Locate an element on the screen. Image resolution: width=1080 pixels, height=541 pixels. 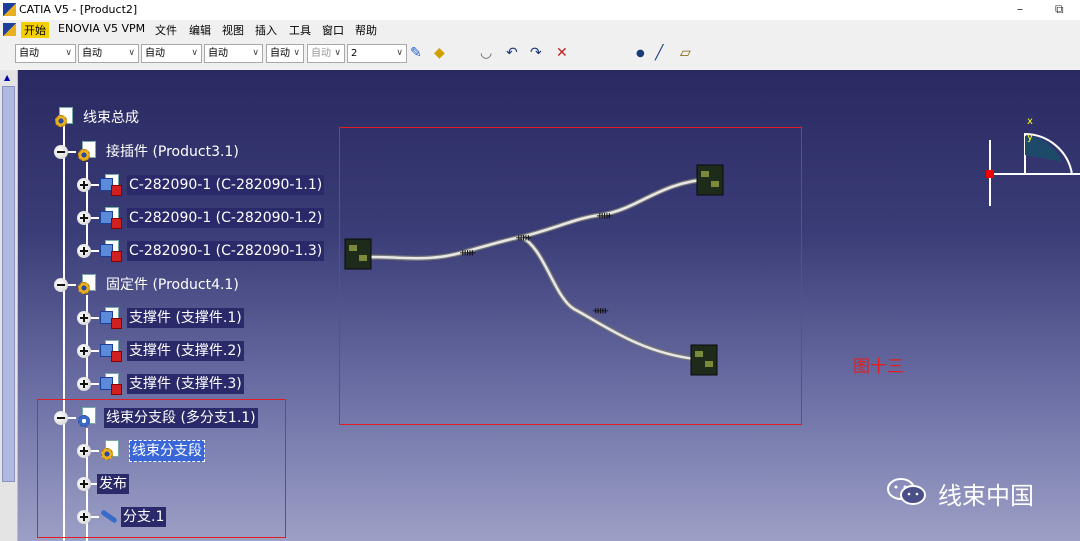
restore-button: ⧉ is located at coordinates (1059, 9).